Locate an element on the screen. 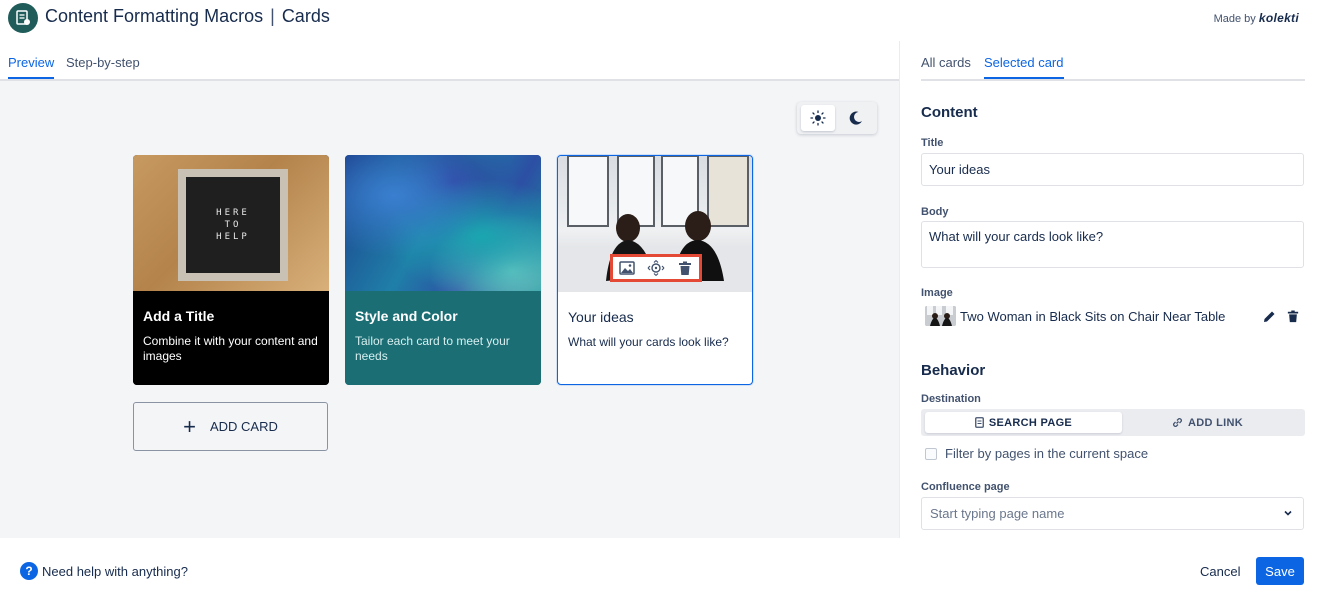 The height and width of the screenshot is (597, 1319). confluence-page-label: Confluence page is located at coordinates (965, 487).